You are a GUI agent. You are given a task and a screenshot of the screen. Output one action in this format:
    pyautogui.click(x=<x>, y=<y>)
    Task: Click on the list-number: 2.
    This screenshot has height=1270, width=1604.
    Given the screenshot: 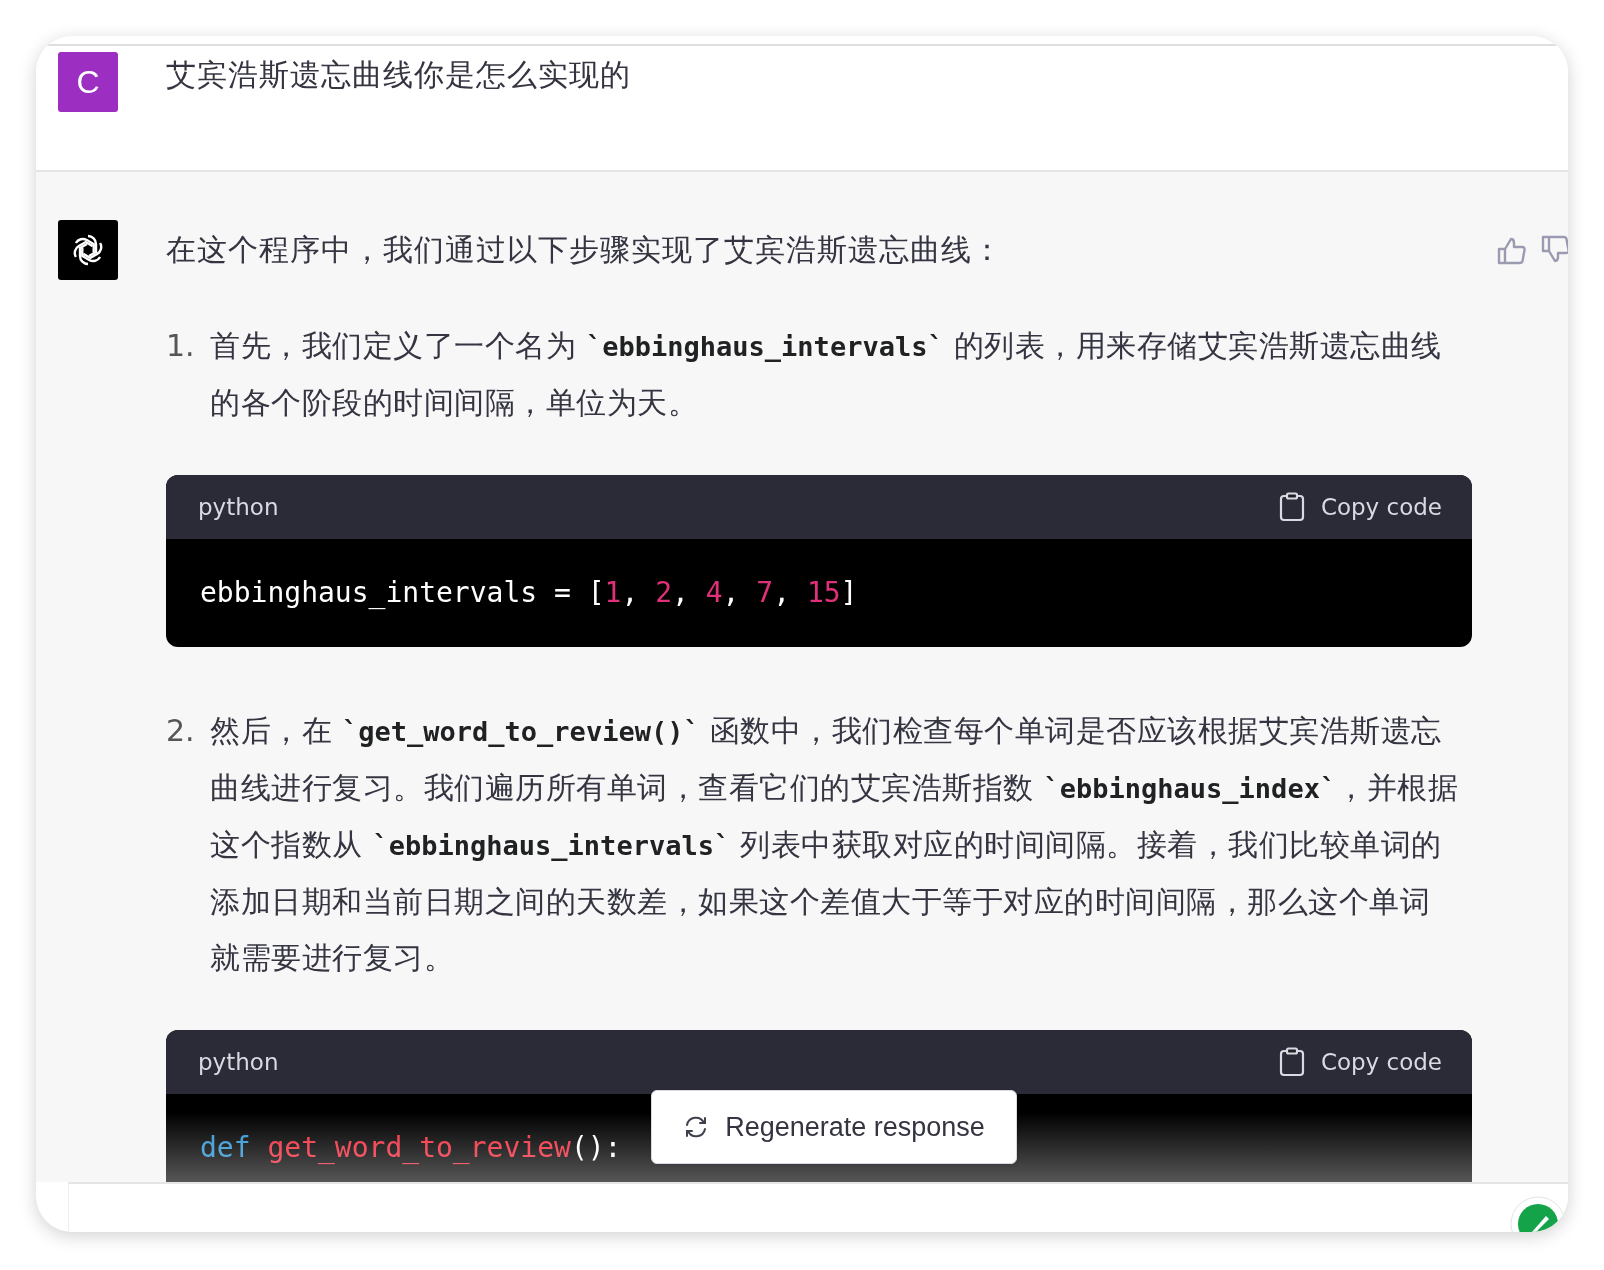 What is the action you would take?
    pyautogui.click(x=181, y=731)
    